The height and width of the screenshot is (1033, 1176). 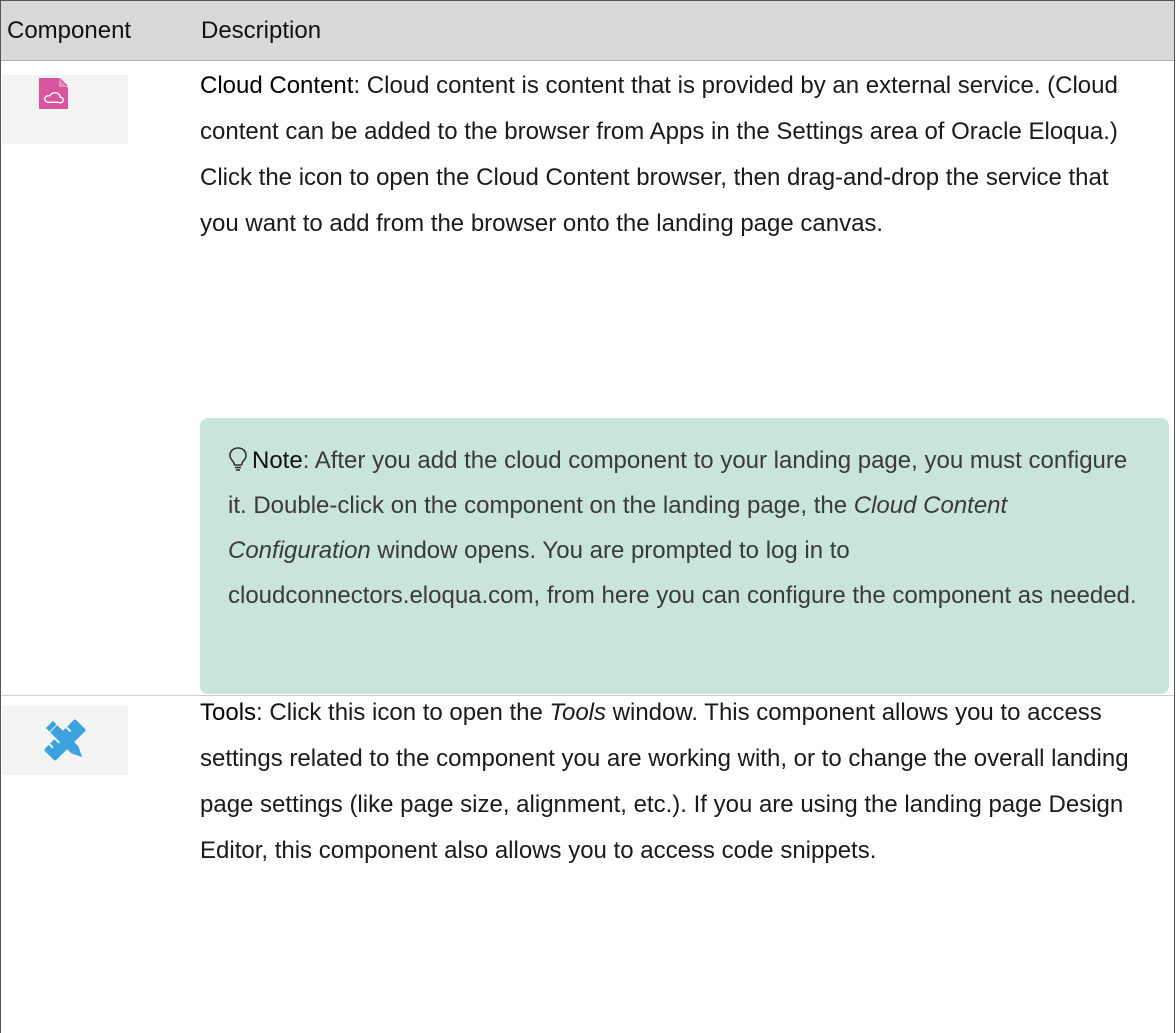 What do you see at coordinates (228, 712) in the screenshot?
I see `tools-term: Tools` at bounding box center [228, 712].